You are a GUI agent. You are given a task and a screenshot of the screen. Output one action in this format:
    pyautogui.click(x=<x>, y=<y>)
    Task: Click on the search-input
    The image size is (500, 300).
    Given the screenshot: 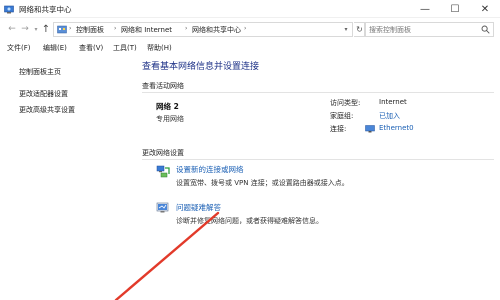 What is the action you would take?
    pyautogui.click(x=421, y=29)
    